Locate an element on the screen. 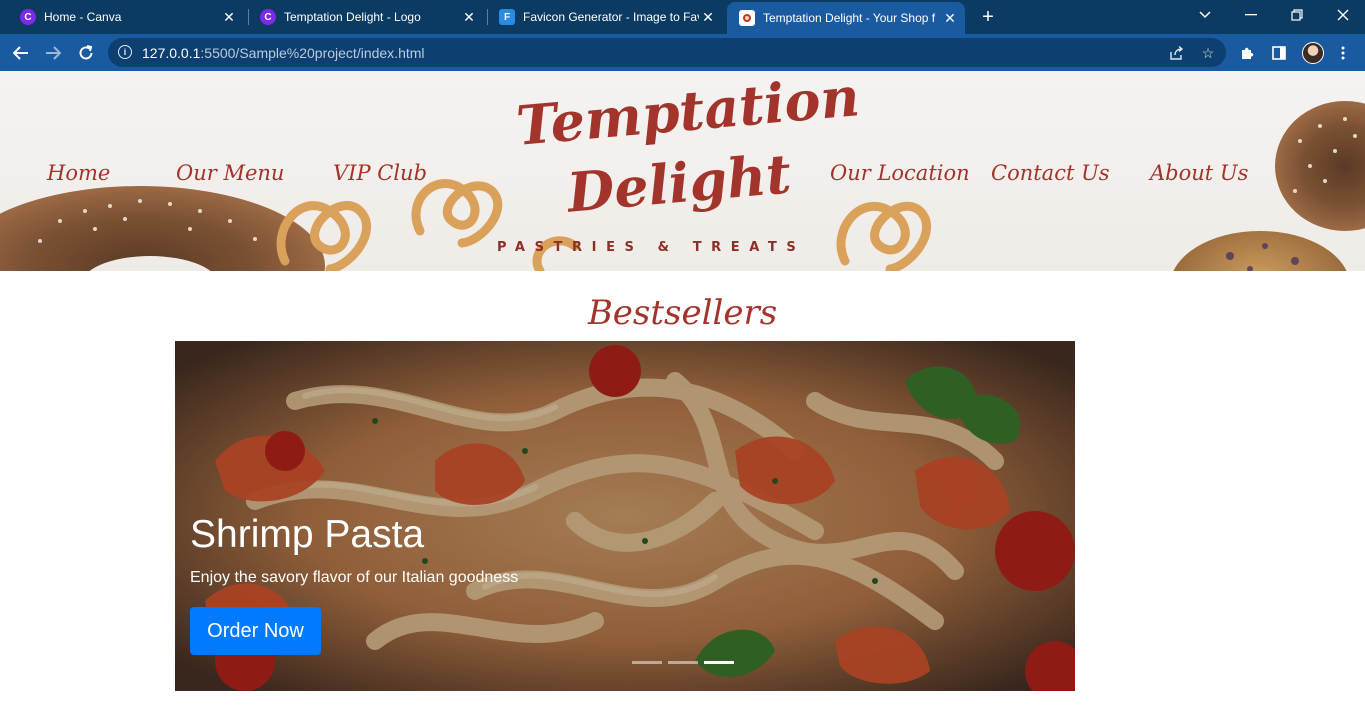  nav-link-our-location: Our Location is located at coordinates (900, 173).